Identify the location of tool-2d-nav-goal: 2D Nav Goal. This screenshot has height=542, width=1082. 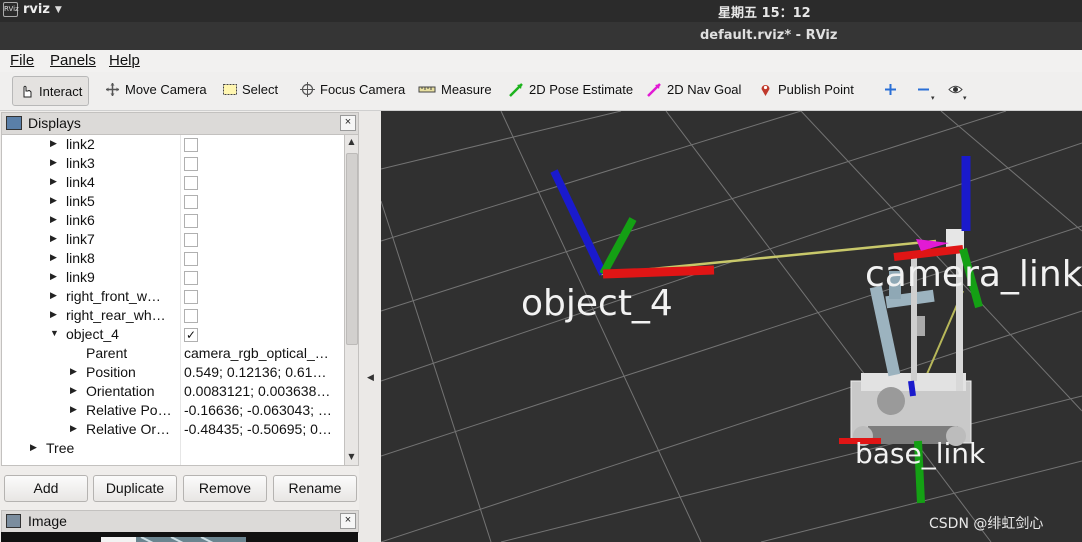
(694, 89).